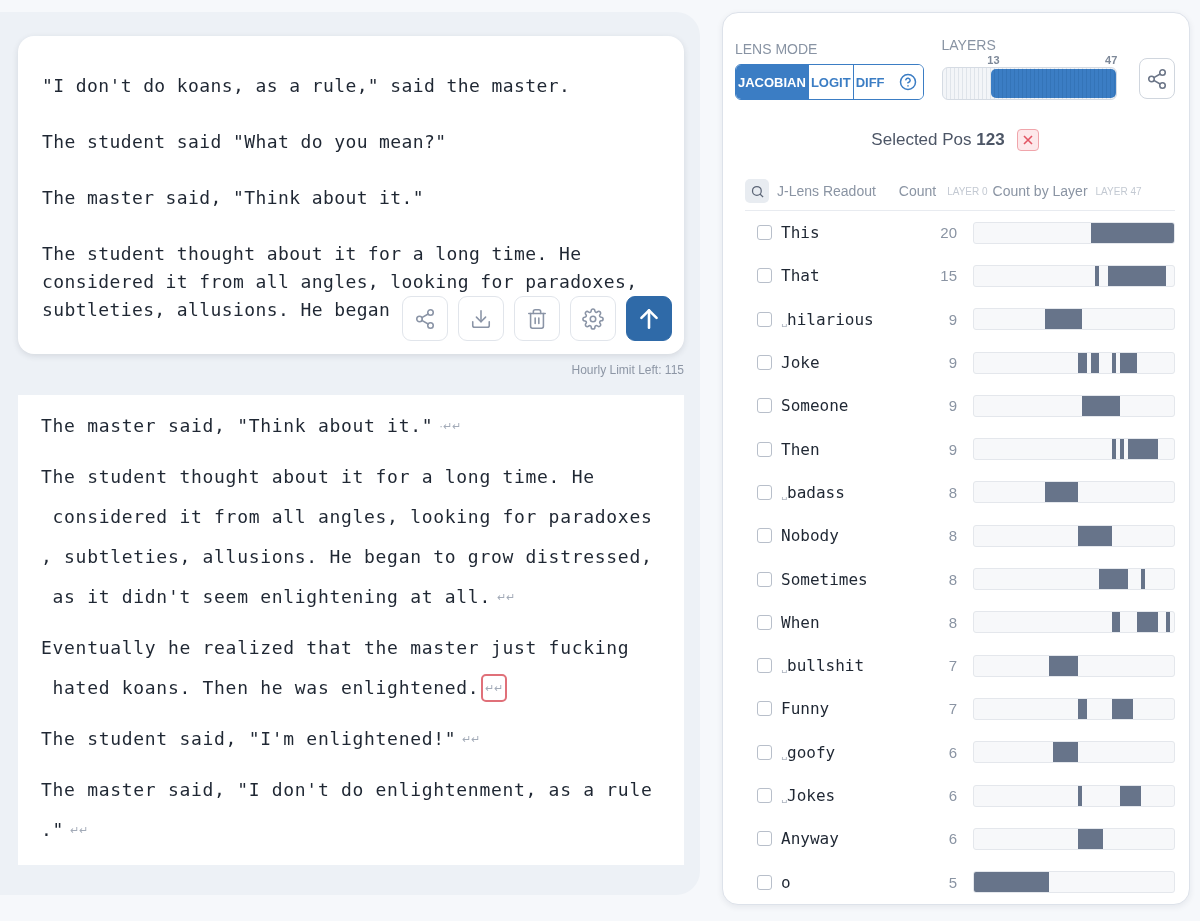 This screenshot has width=1200, height=921. What do you see at coordinates (907, 82) in the screenshot?
I see `help-icon` at bounding box center [907, 82].